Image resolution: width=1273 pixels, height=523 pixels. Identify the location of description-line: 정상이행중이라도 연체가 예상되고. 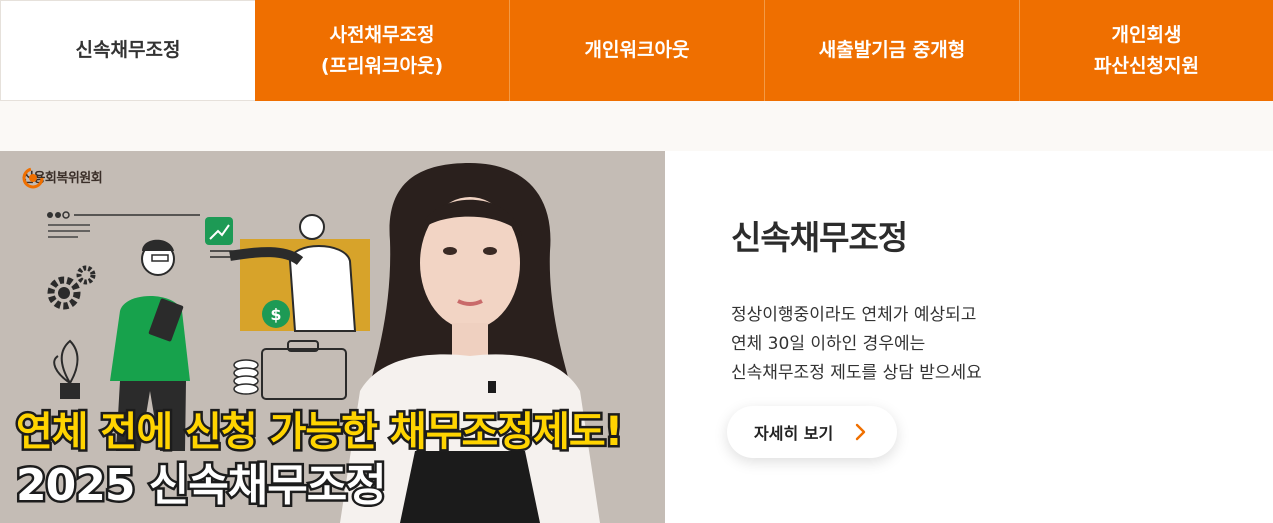
(854, 315).